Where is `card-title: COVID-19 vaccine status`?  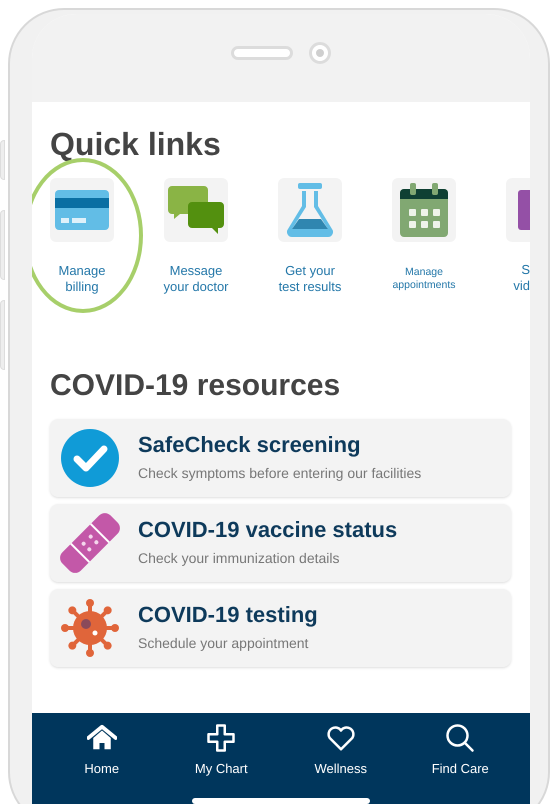
card-title: COVID-19 vaccine status is located at coordinates (268, 530).